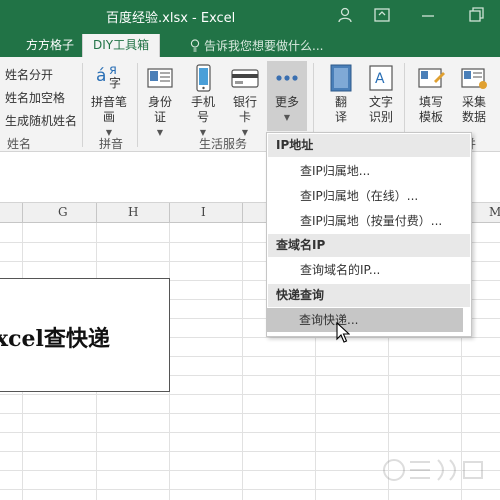 This screenshot has width=500, height=500. What do you see at coordinates (63, 212) in the screenshot?
I see `column-header-g: G` at bounding box center [63, 212].